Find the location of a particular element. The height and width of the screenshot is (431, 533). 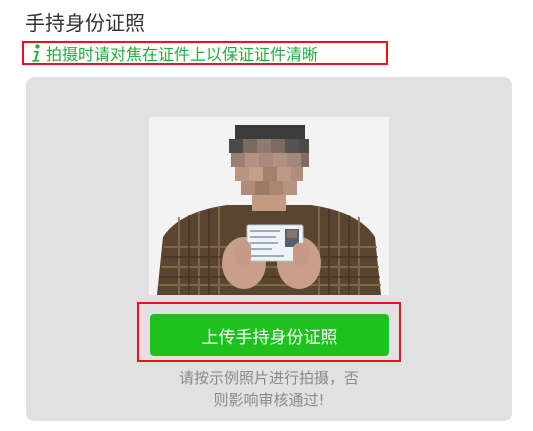

hint-banner: 拍摄时请对焦在证件上以保证证件清晰 is located at coordinates (205, 53).